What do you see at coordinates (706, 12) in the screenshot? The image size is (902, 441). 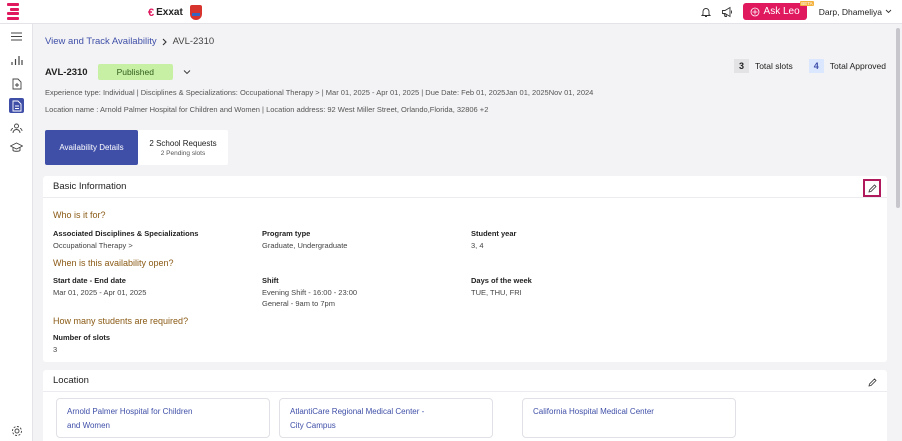 I see `bell-icon` at bounding box center [706, 12].